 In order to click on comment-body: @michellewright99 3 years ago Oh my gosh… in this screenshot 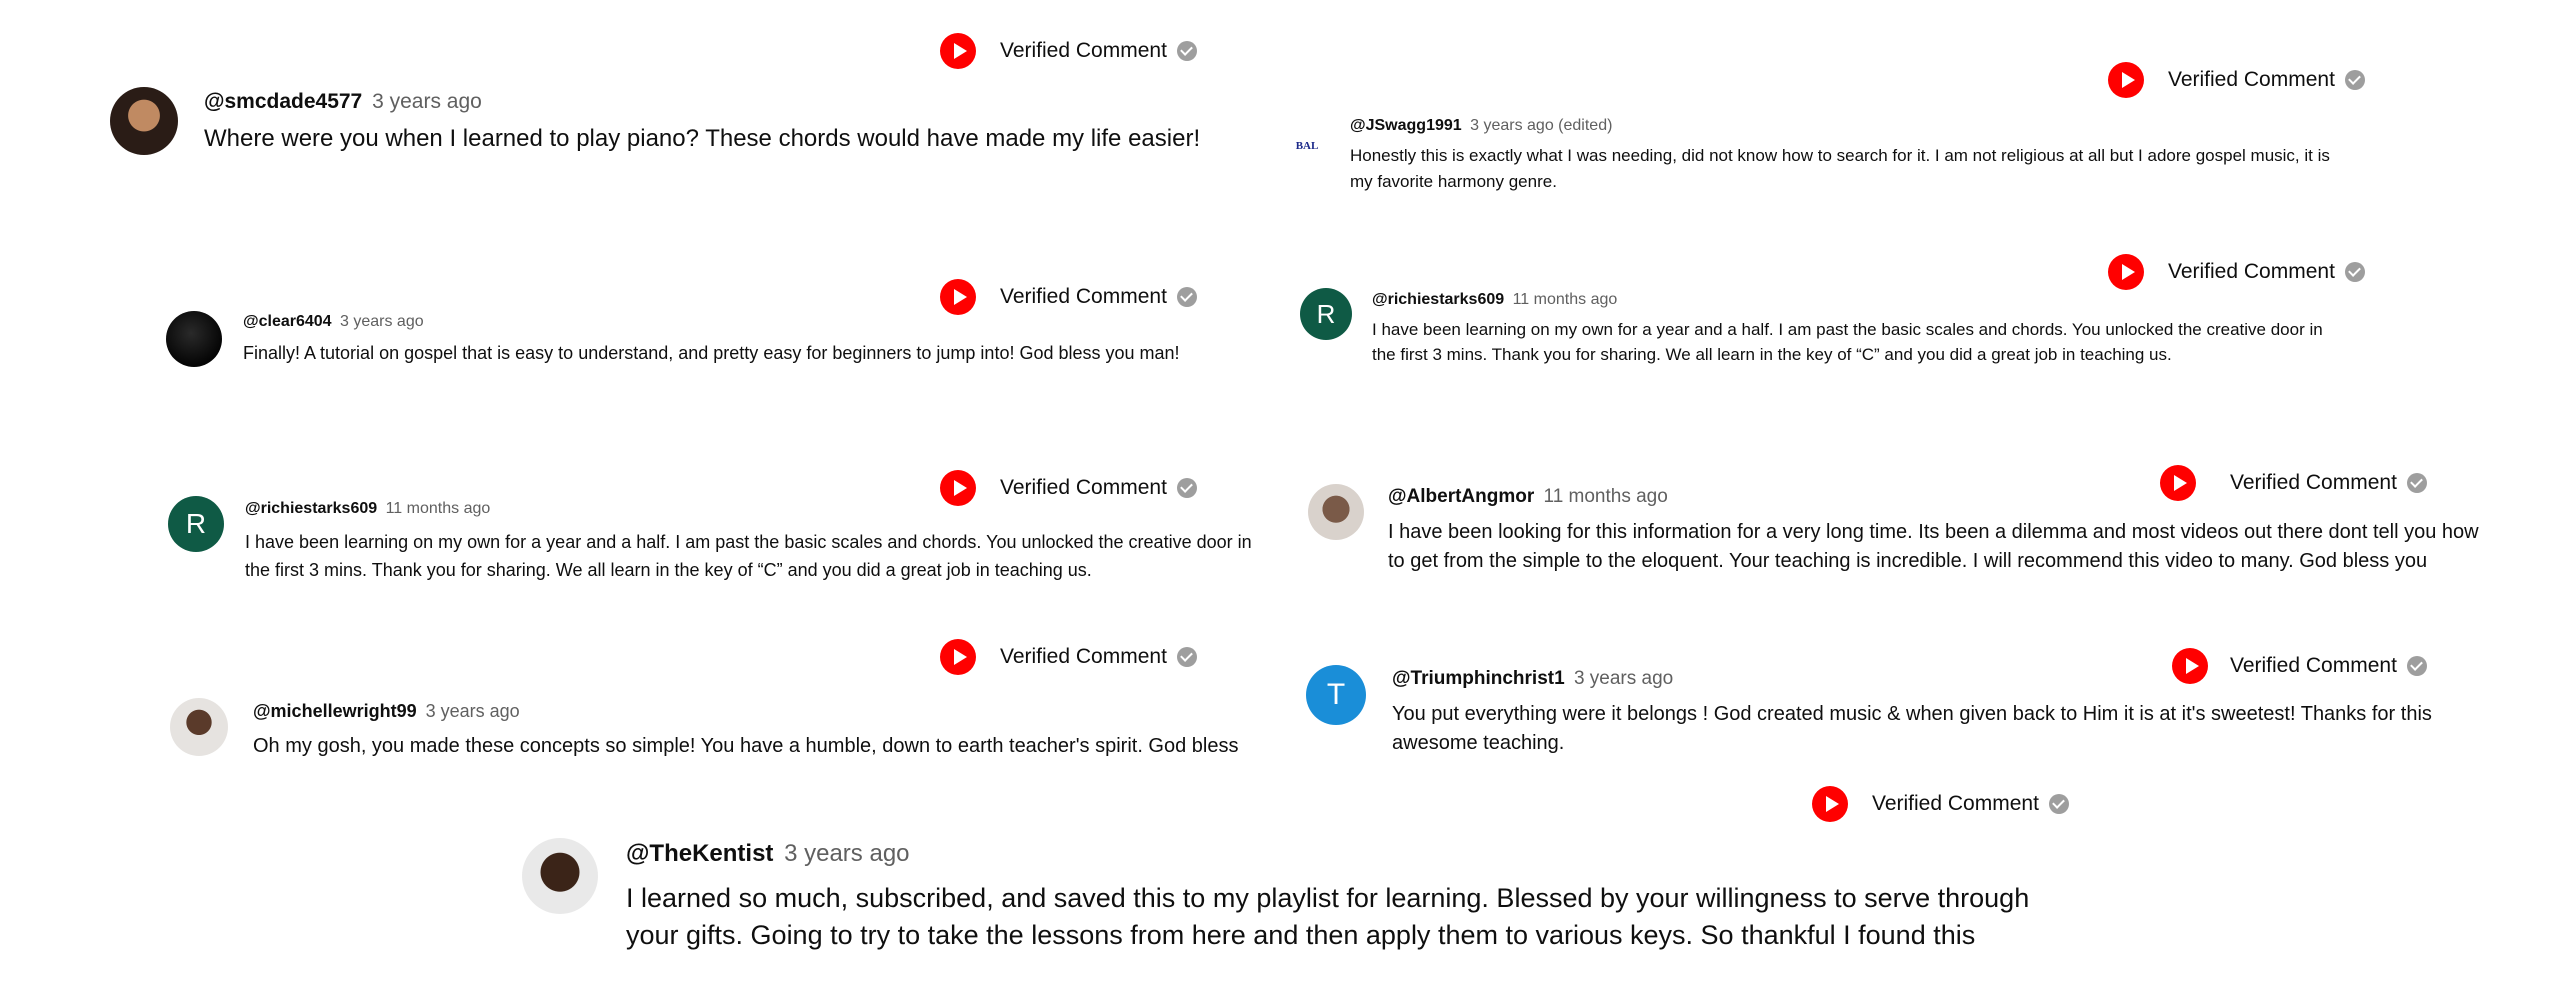, I will do `click(793, 730)`.